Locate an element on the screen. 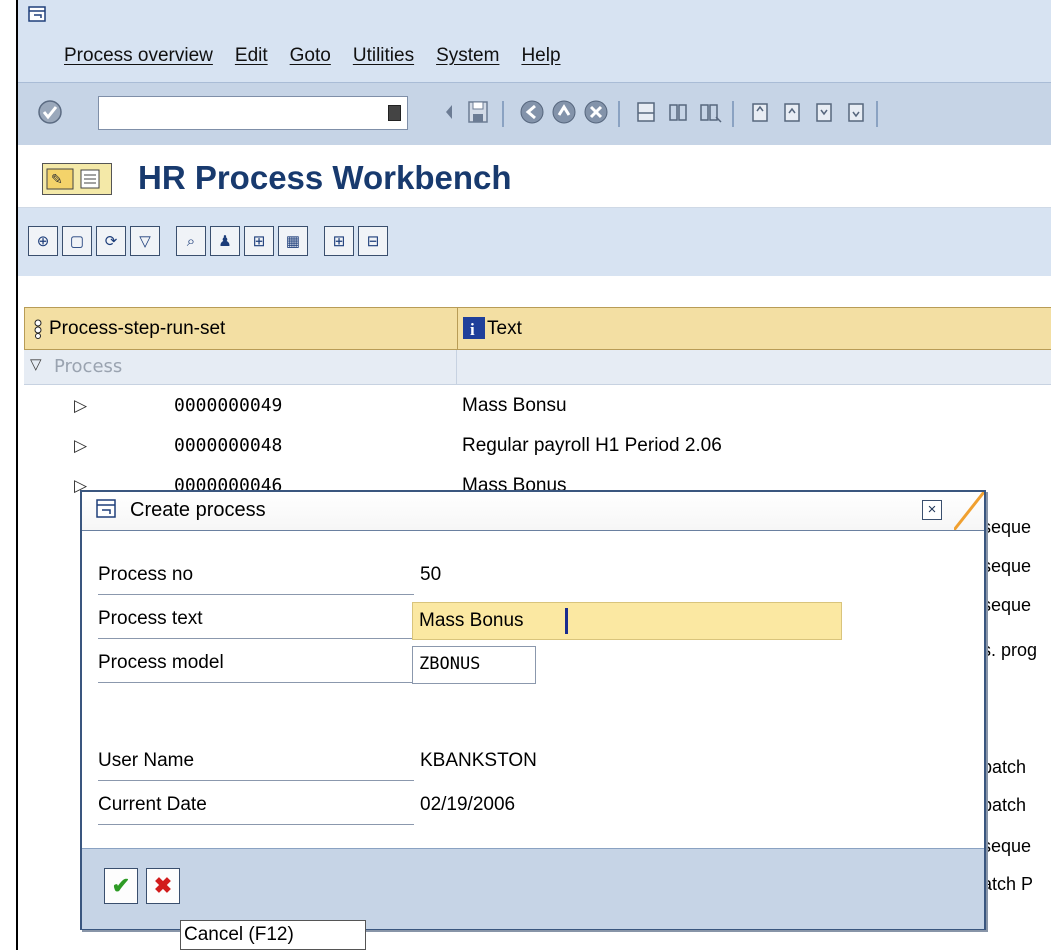 Image resolution: width=1051 pixels, height=950 pixels. checkmark-icon: ✔ is located at coordinates (121, 885).